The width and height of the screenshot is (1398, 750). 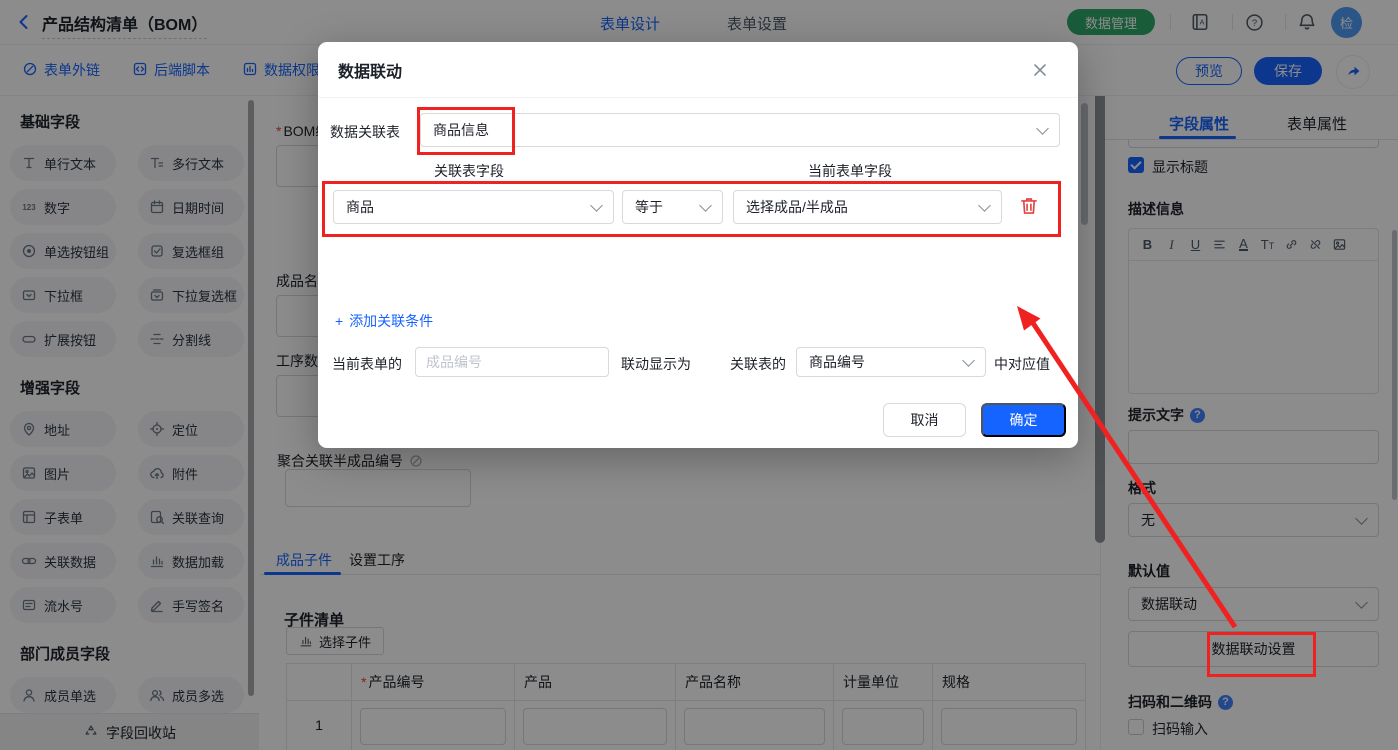 What do you see at coordinates (698, 97) in the screenshot?
I see `divider` at bounding box center [698, 97].